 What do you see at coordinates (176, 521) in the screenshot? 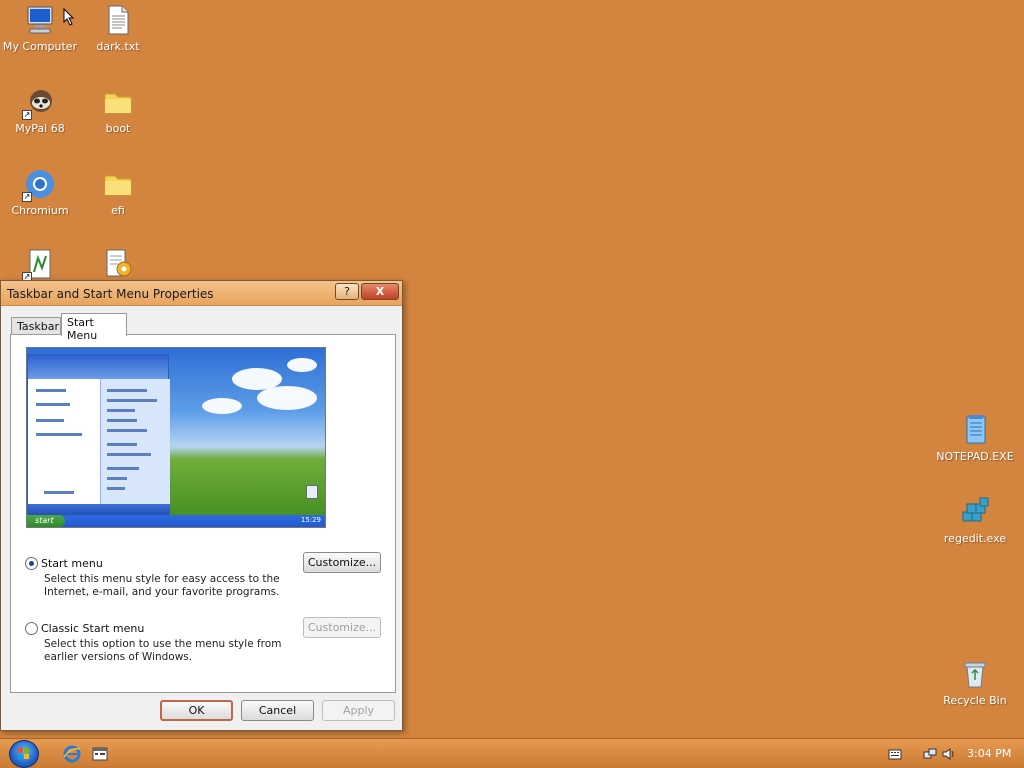
I see `preview-taskbar: start 15:29` at bounding box center [176, 521].